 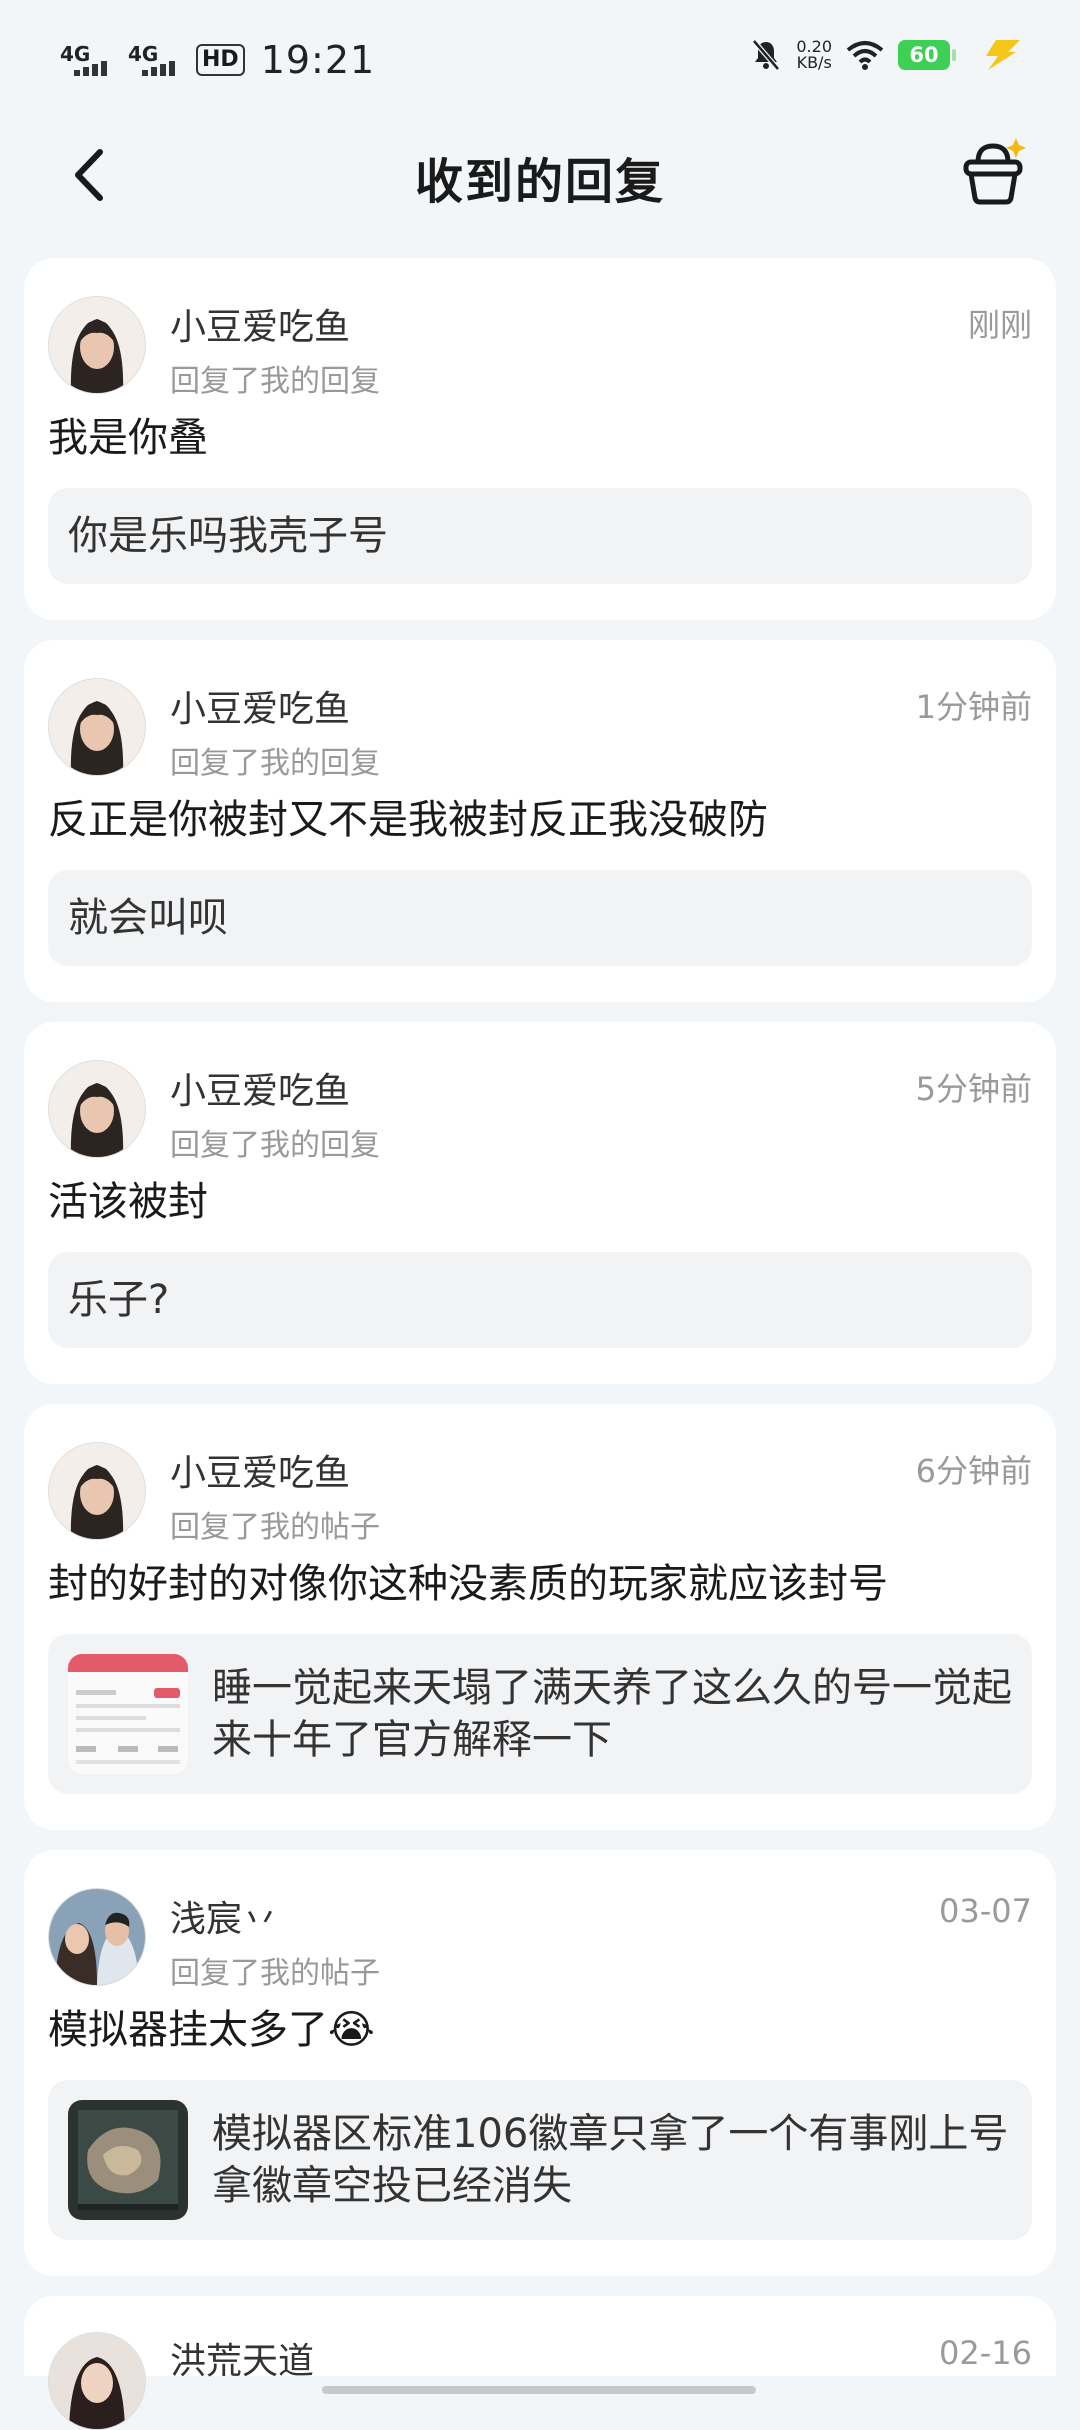 I want to click on username: 浅宸丷, so click(x=224, y=1916).